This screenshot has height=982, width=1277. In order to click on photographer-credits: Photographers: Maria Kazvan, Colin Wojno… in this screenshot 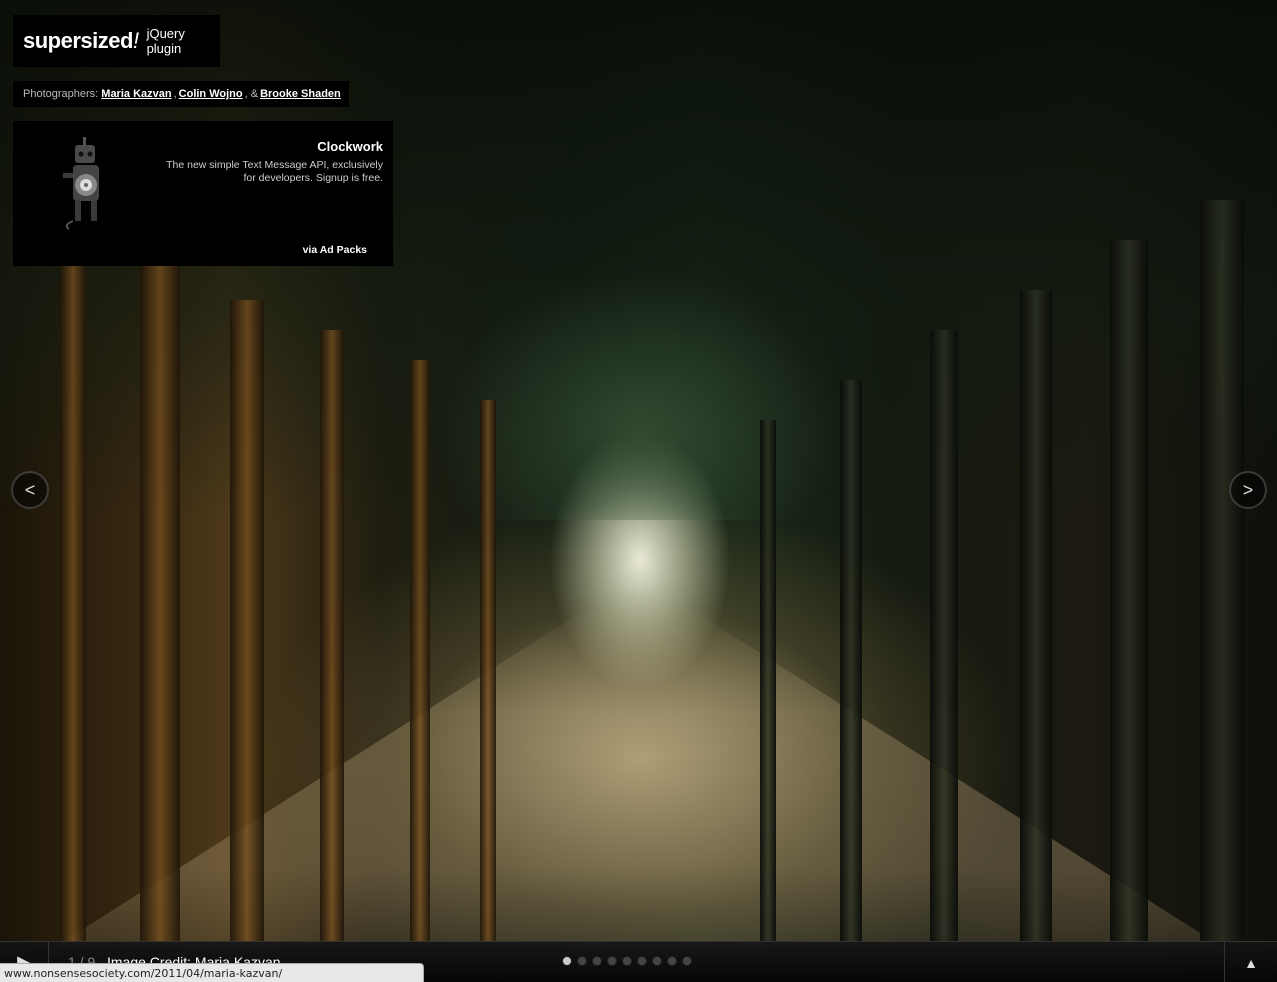, I will do `click(181, 94)`.